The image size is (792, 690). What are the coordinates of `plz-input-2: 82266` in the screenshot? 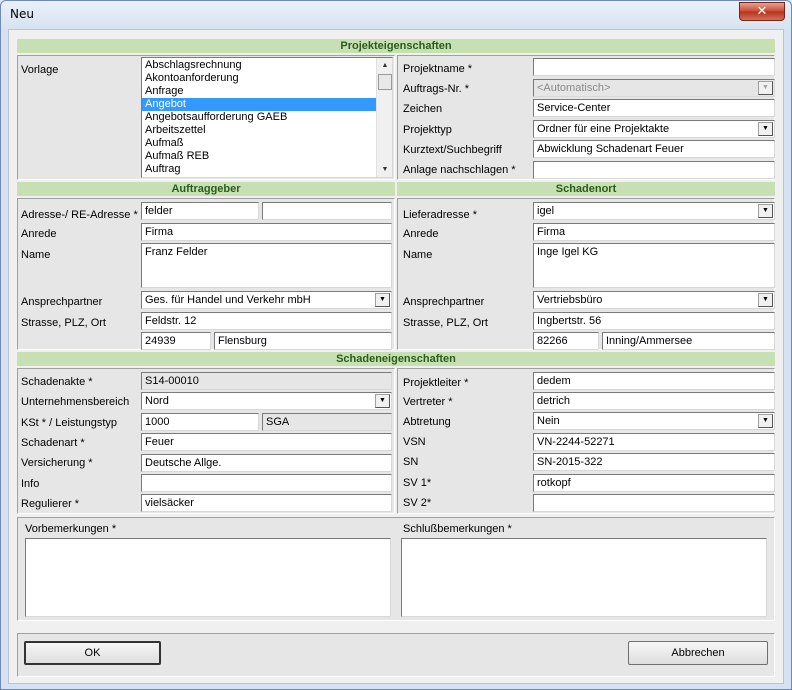 It's located at (566, 341).